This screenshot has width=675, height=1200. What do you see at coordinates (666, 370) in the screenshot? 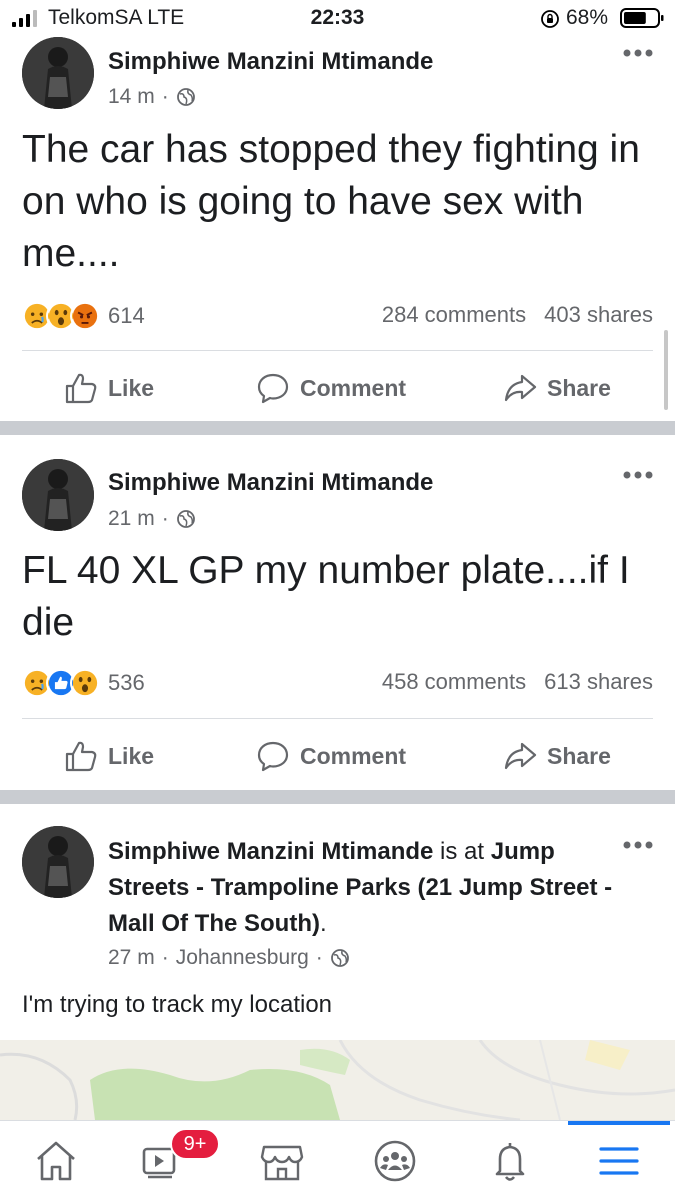
I see `scrollbar` at bounding box center [666, 370].